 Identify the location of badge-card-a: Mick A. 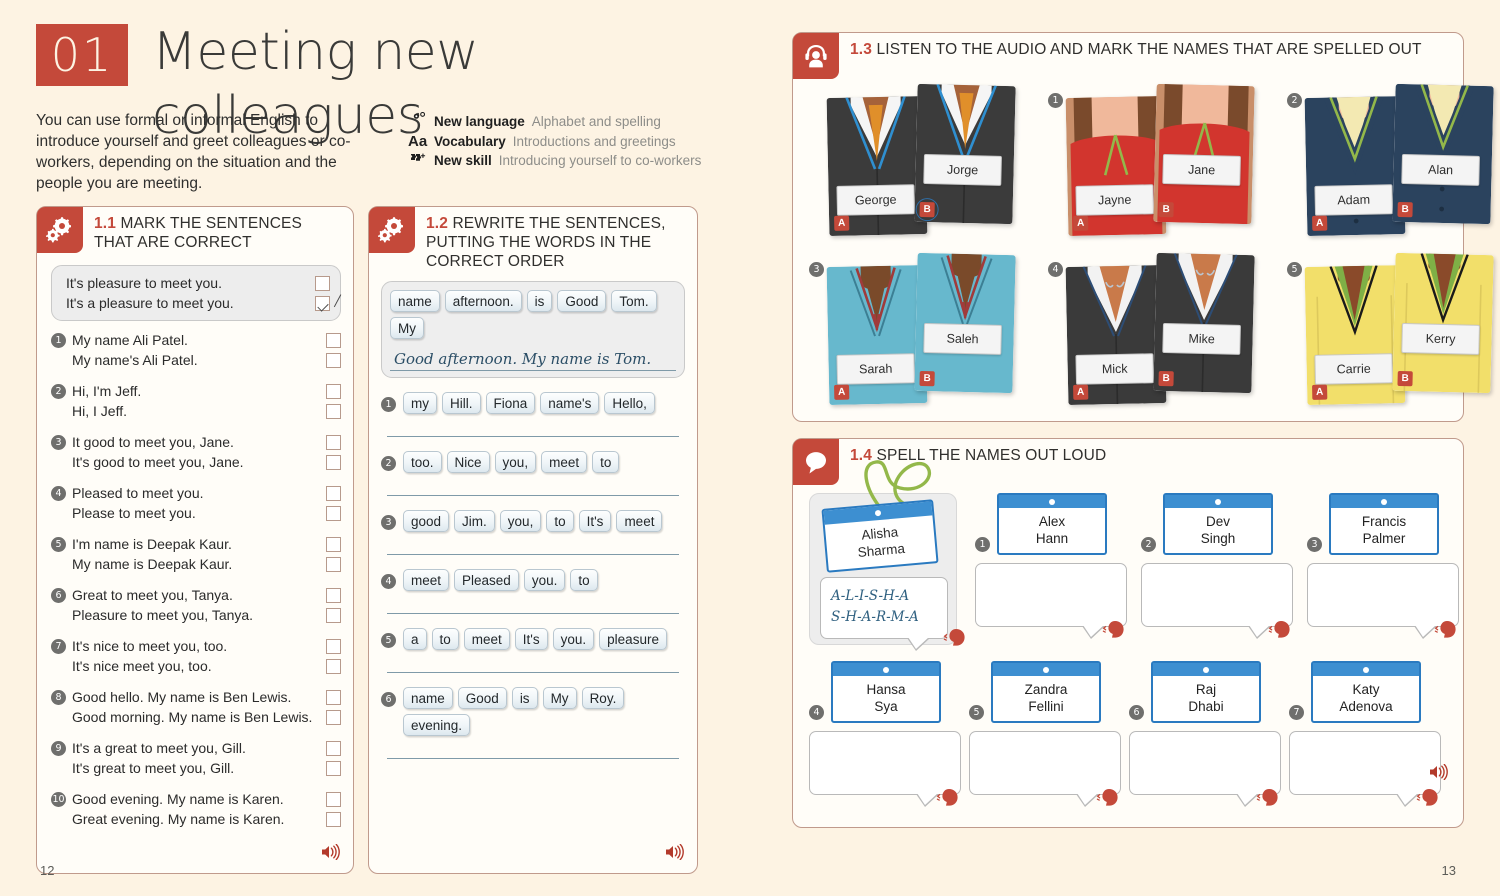
(1116, 335).